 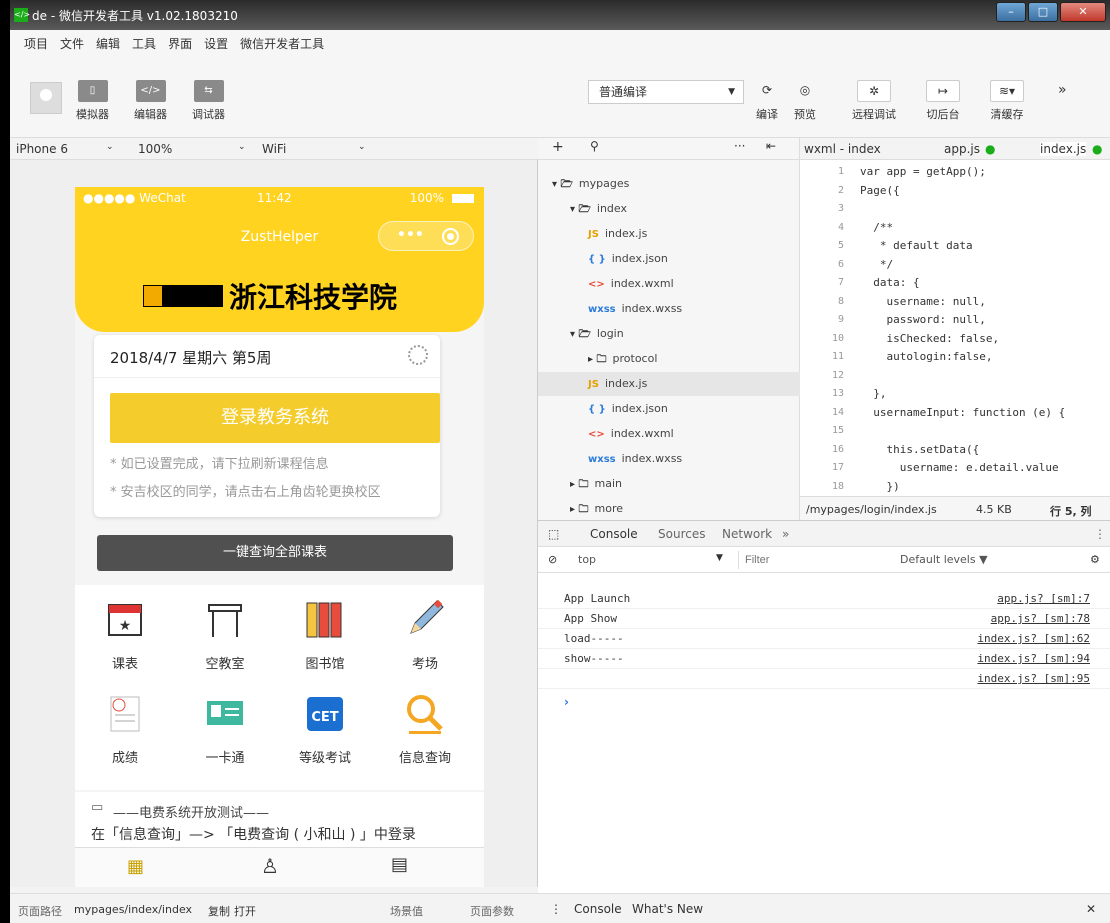 What do you see at coordinates (669, 184) in the screenshot?
I see `file-tree-item: ▾ 🗁 mypages` at bounding box center [669, 184].